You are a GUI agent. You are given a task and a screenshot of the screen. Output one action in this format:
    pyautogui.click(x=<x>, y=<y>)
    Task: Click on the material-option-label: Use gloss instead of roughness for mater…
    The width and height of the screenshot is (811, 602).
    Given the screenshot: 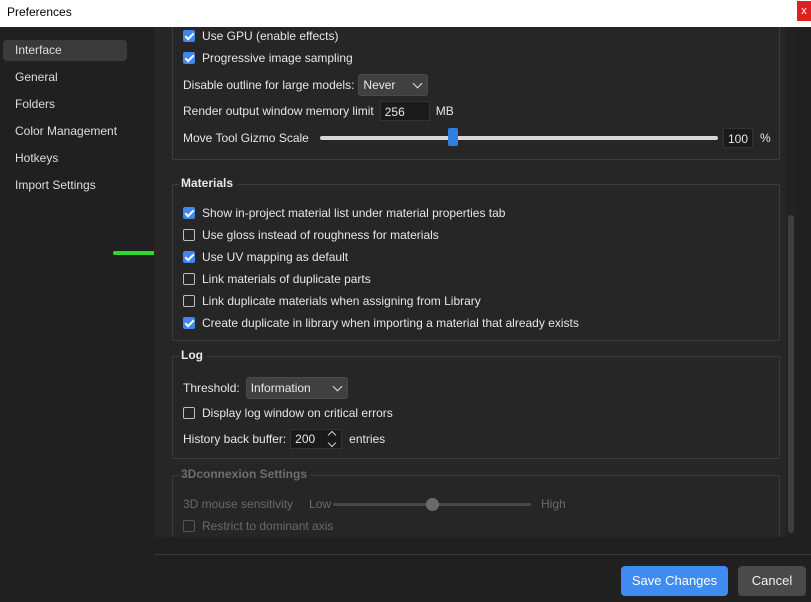 What is the action you would take?
    pyautogui.click(x=320, y=235)
    